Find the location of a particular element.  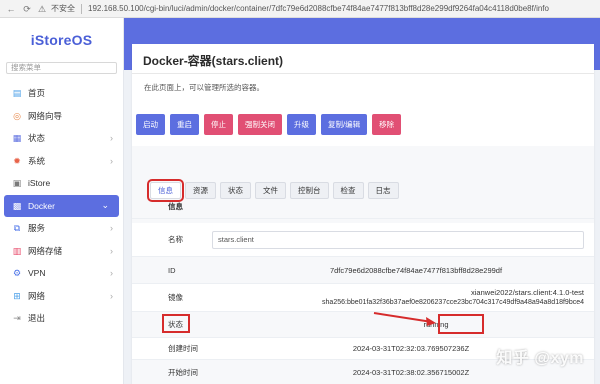

watermark: 知乎 @xym is located at coordinates (540, 358).